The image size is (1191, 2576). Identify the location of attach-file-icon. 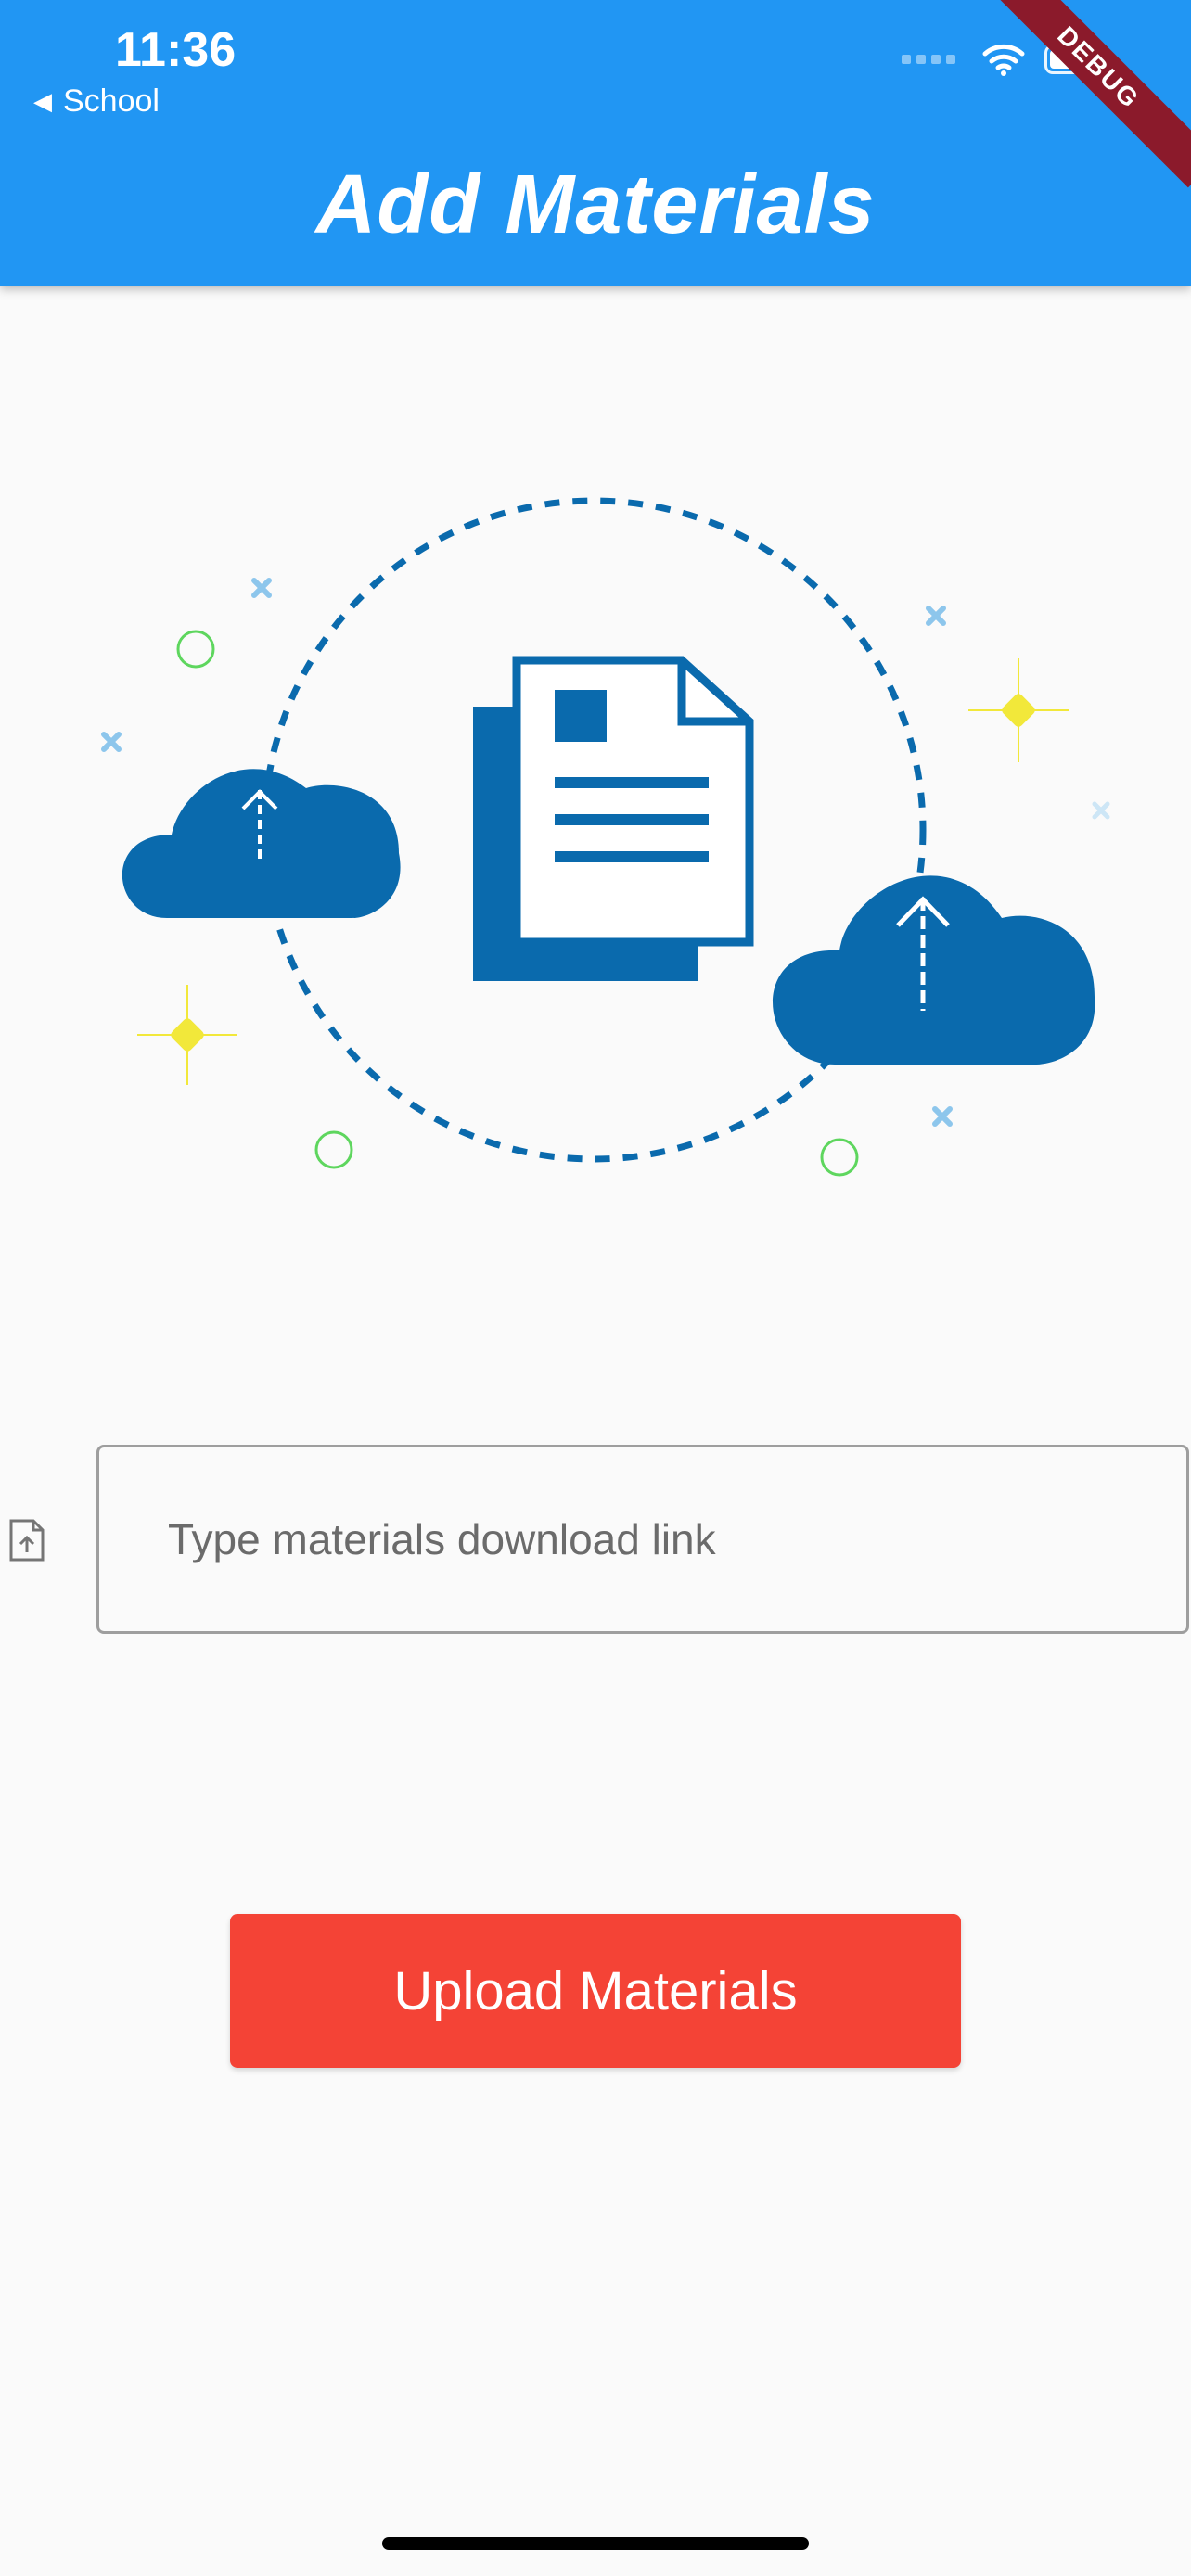
(27, 1540).